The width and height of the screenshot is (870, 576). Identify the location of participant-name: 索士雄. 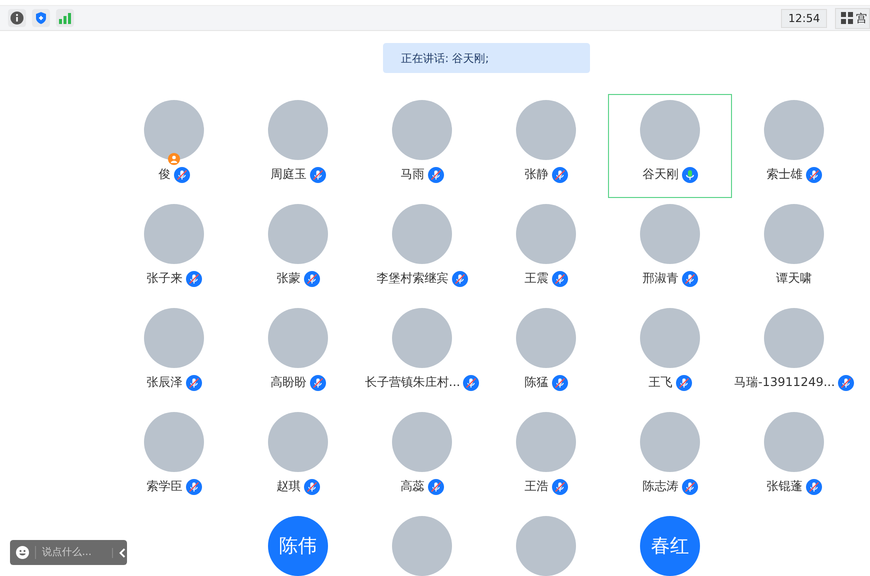
(784, 174).